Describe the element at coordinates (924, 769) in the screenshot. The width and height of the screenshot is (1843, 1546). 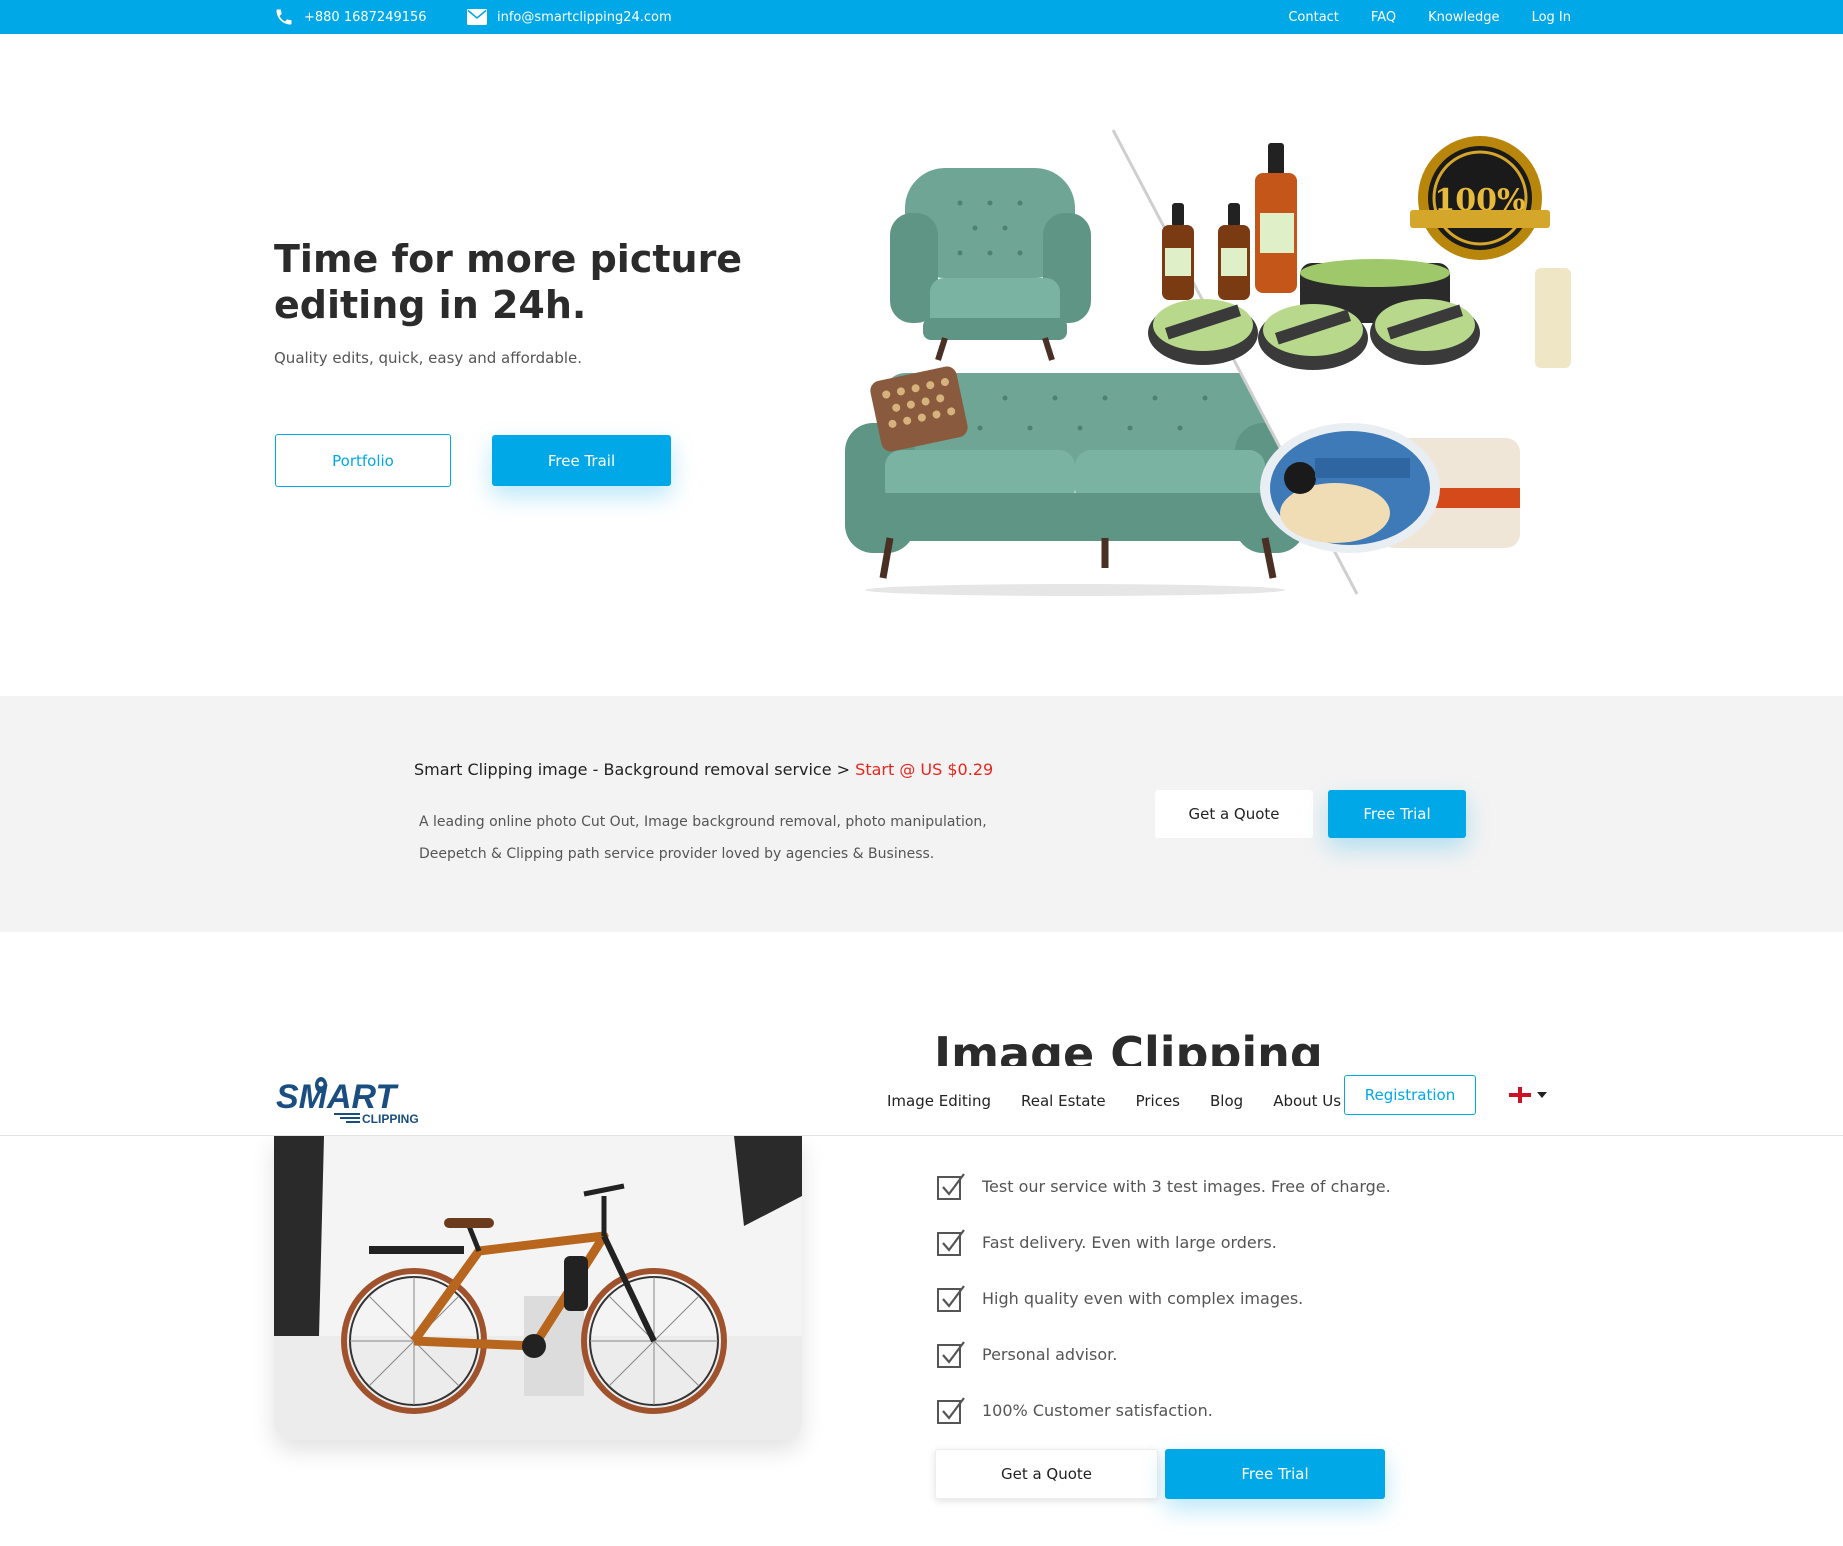
I see `promo-price: Start @ US $0.29` at that location.